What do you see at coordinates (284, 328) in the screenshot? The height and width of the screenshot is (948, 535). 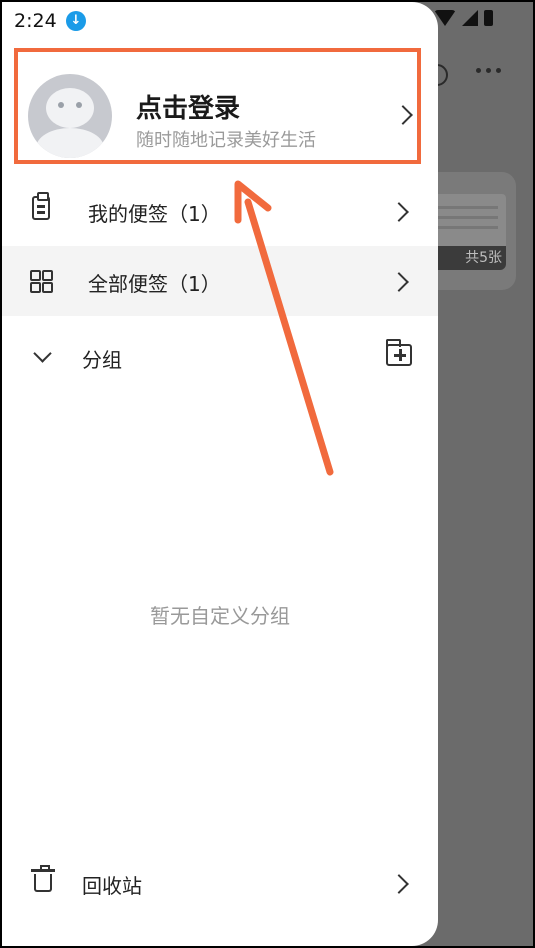 I see `annotation-arrow` at bounding box center [284, 328].